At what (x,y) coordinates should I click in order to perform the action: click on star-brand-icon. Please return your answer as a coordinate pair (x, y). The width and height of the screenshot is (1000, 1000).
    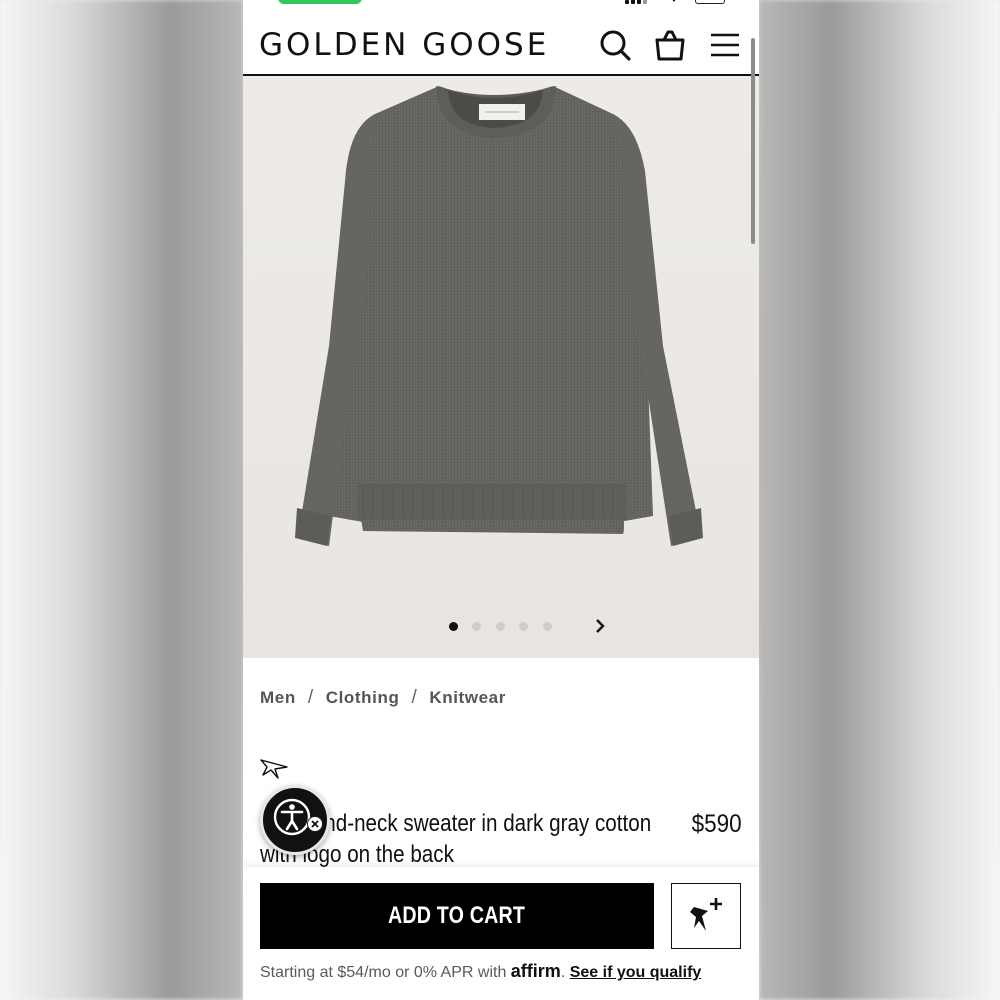
    Looking at the image, I should click on (274, 769).